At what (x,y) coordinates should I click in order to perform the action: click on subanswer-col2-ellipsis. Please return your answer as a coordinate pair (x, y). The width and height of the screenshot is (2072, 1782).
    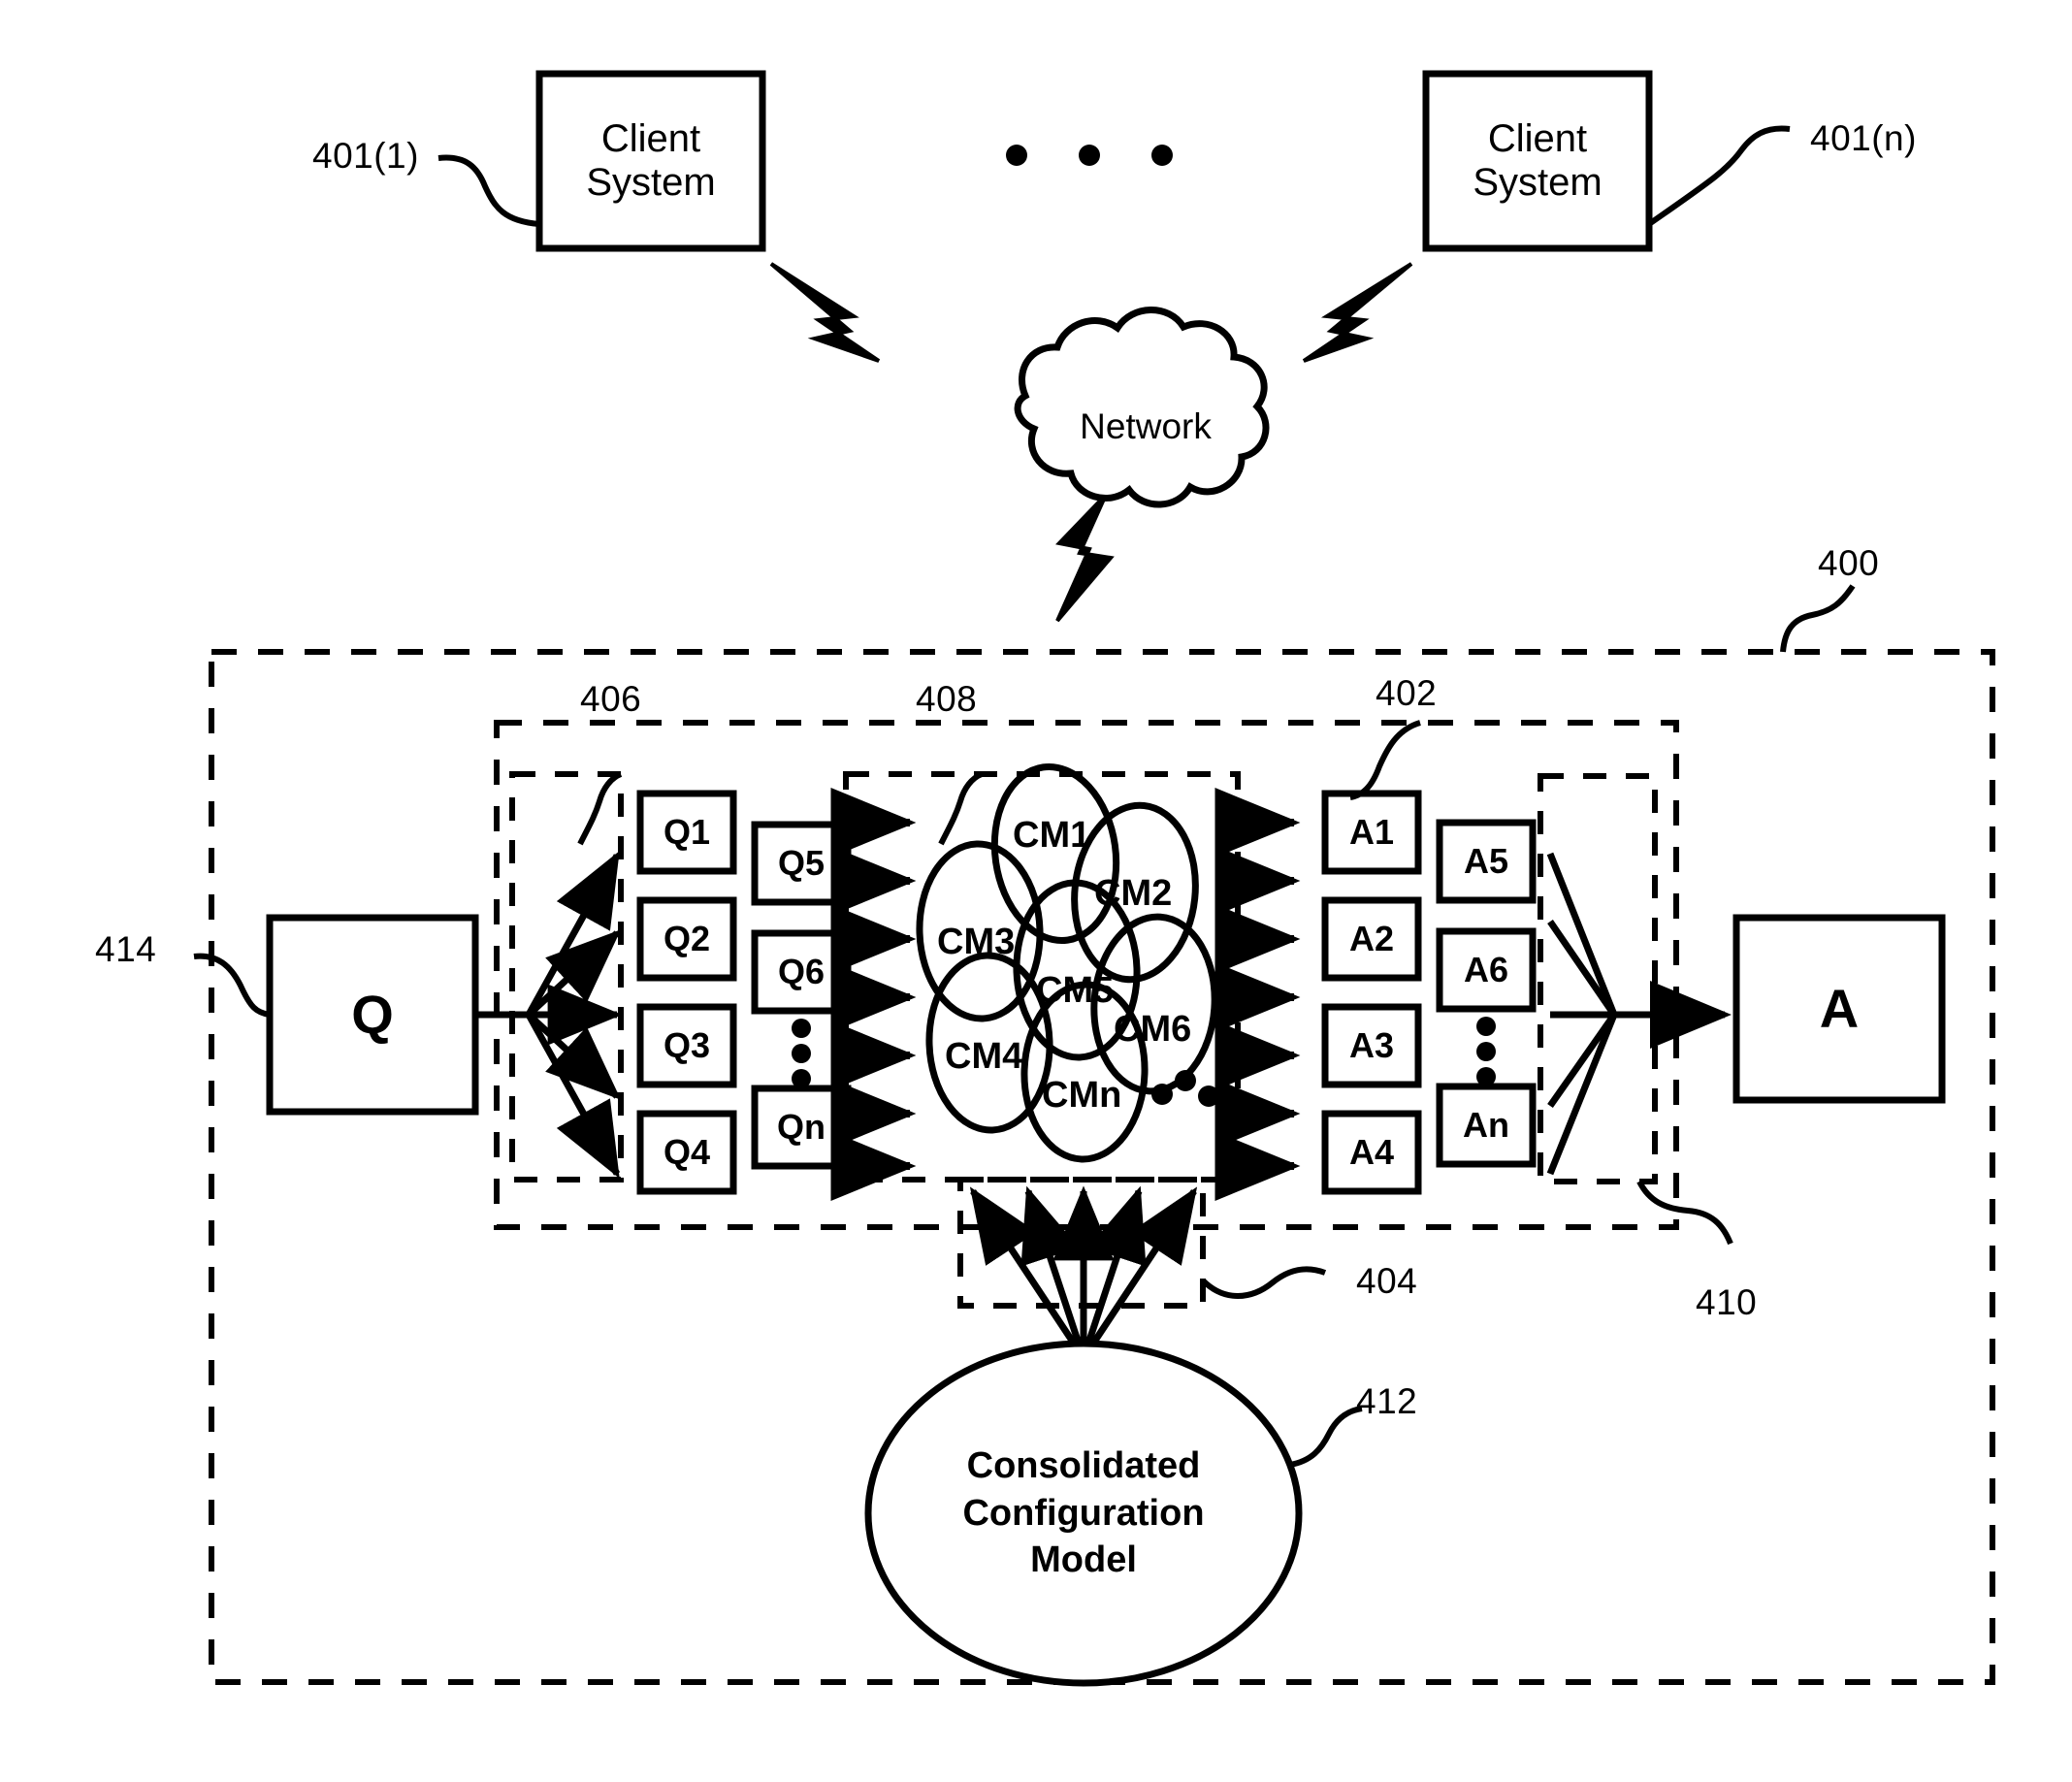
    Looking at the image, I should click on (1486, 1051).